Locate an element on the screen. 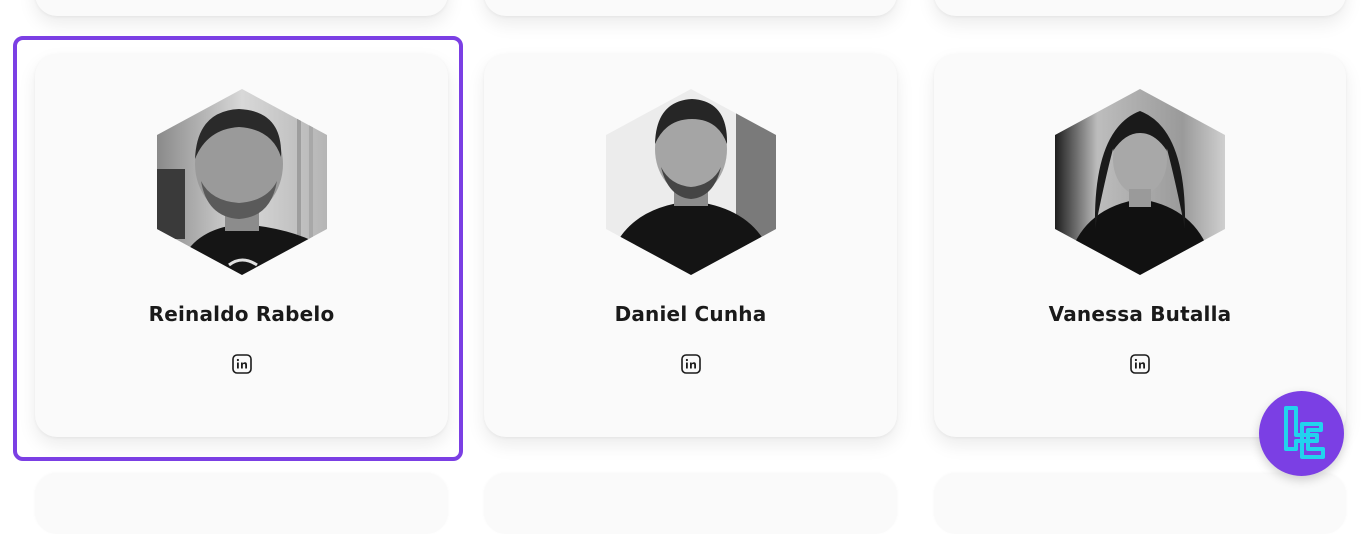 The image size is (1364, 534). tc-logo-icon is located at coordinates (1304, 432).